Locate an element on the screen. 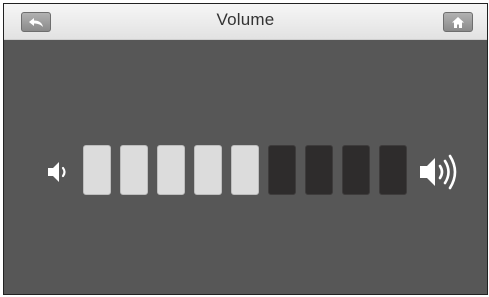 The image size is (489, 297). home-icon is located at coordinates (458, 22).